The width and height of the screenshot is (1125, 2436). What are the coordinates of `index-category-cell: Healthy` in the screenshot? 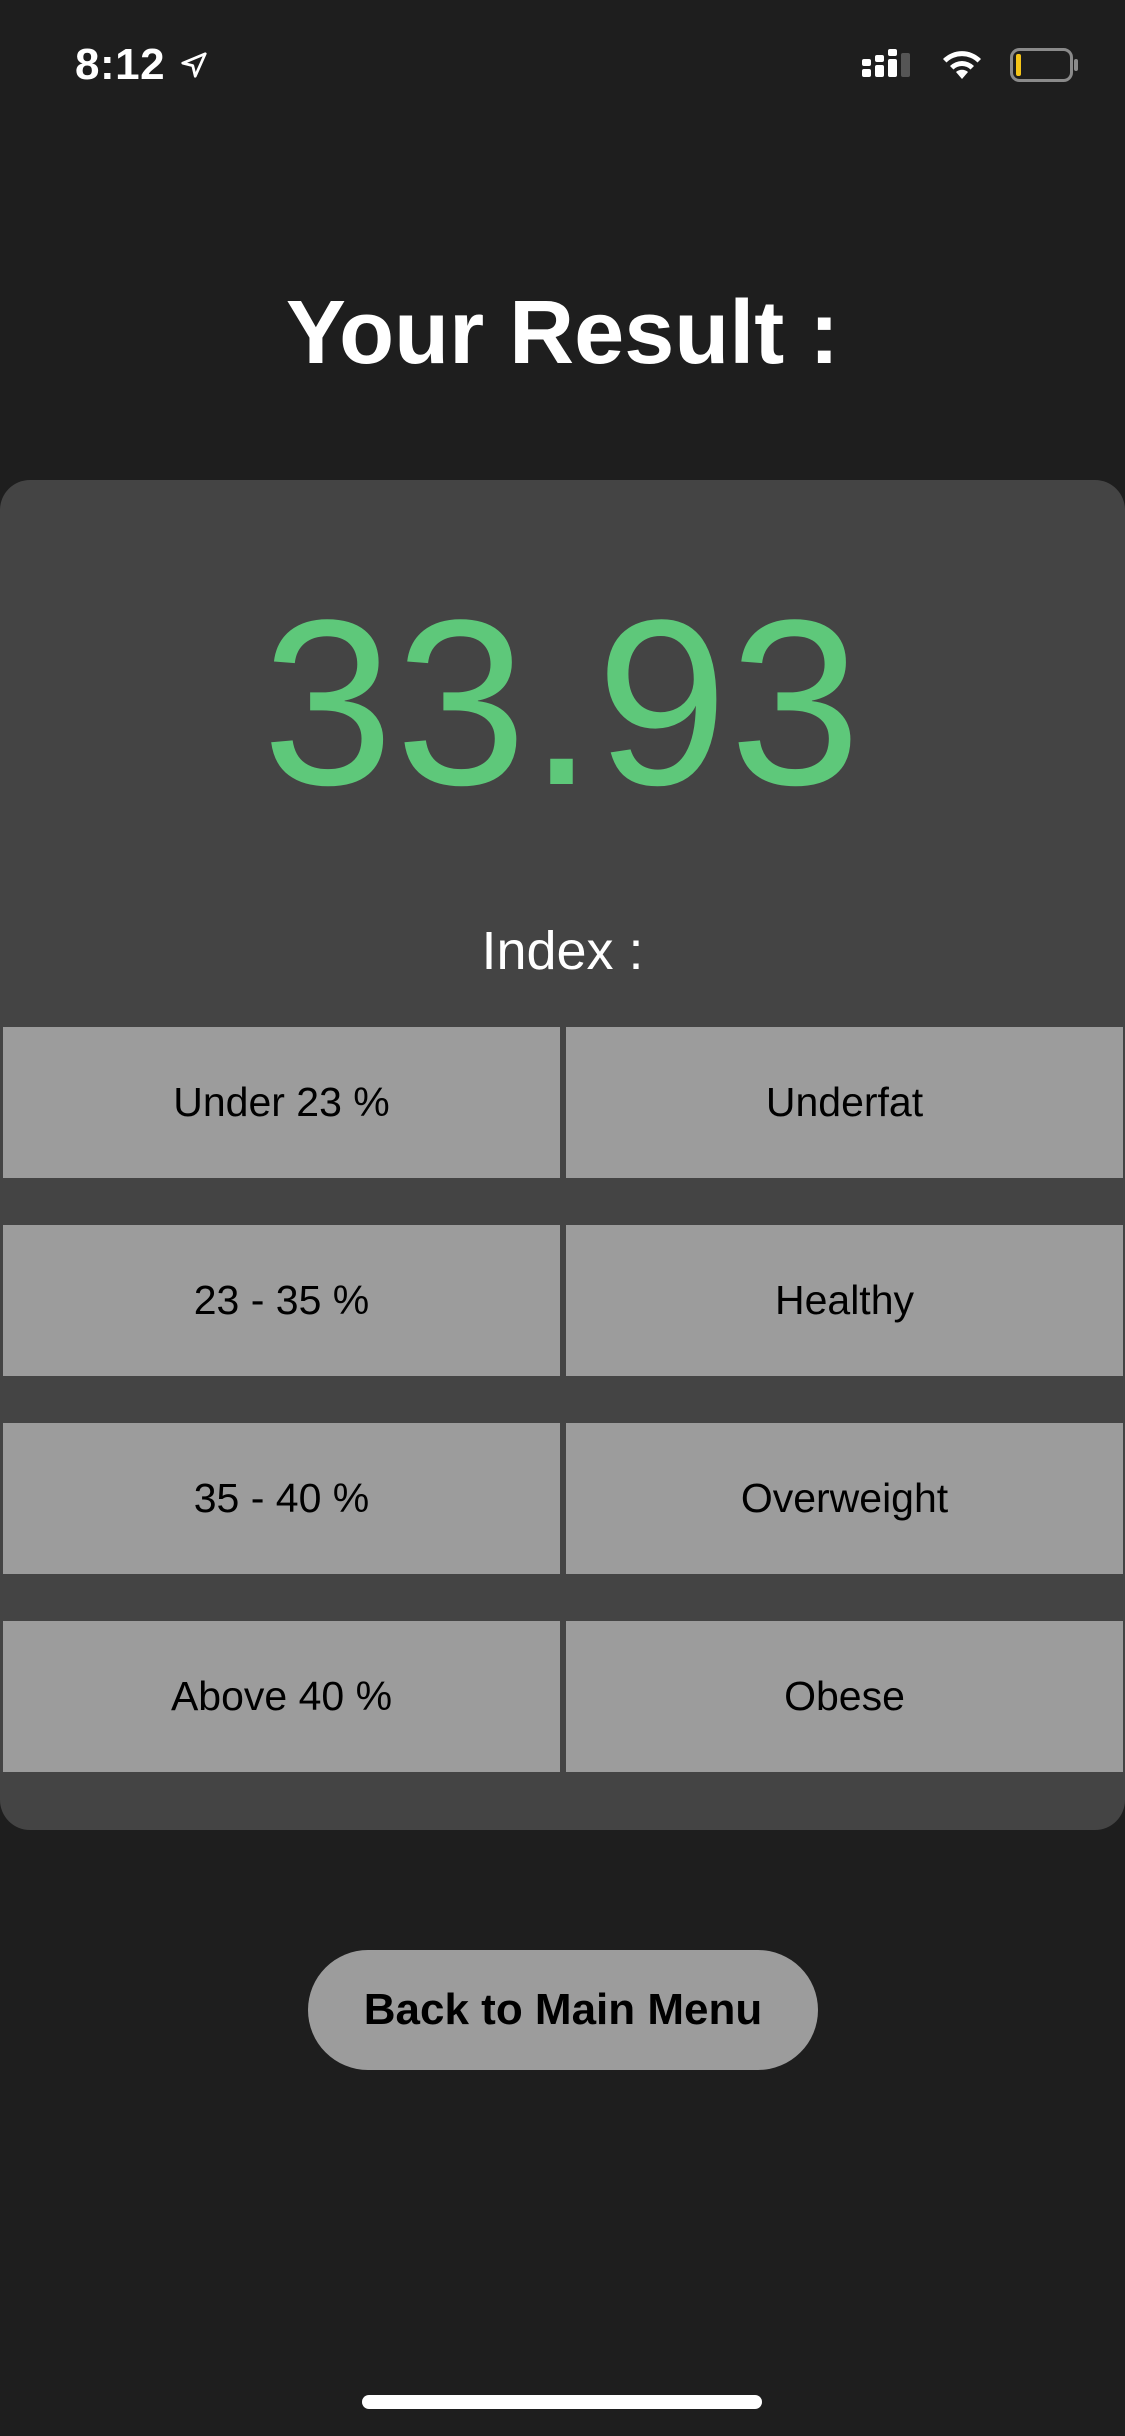 It's located at (844, 1300).